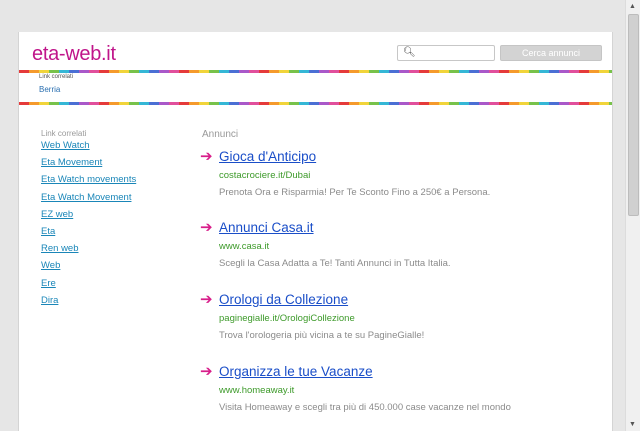  Describe the element at coordinates (48, 283) in the screenshot. I see `sidebar-link: Ere` at that location.